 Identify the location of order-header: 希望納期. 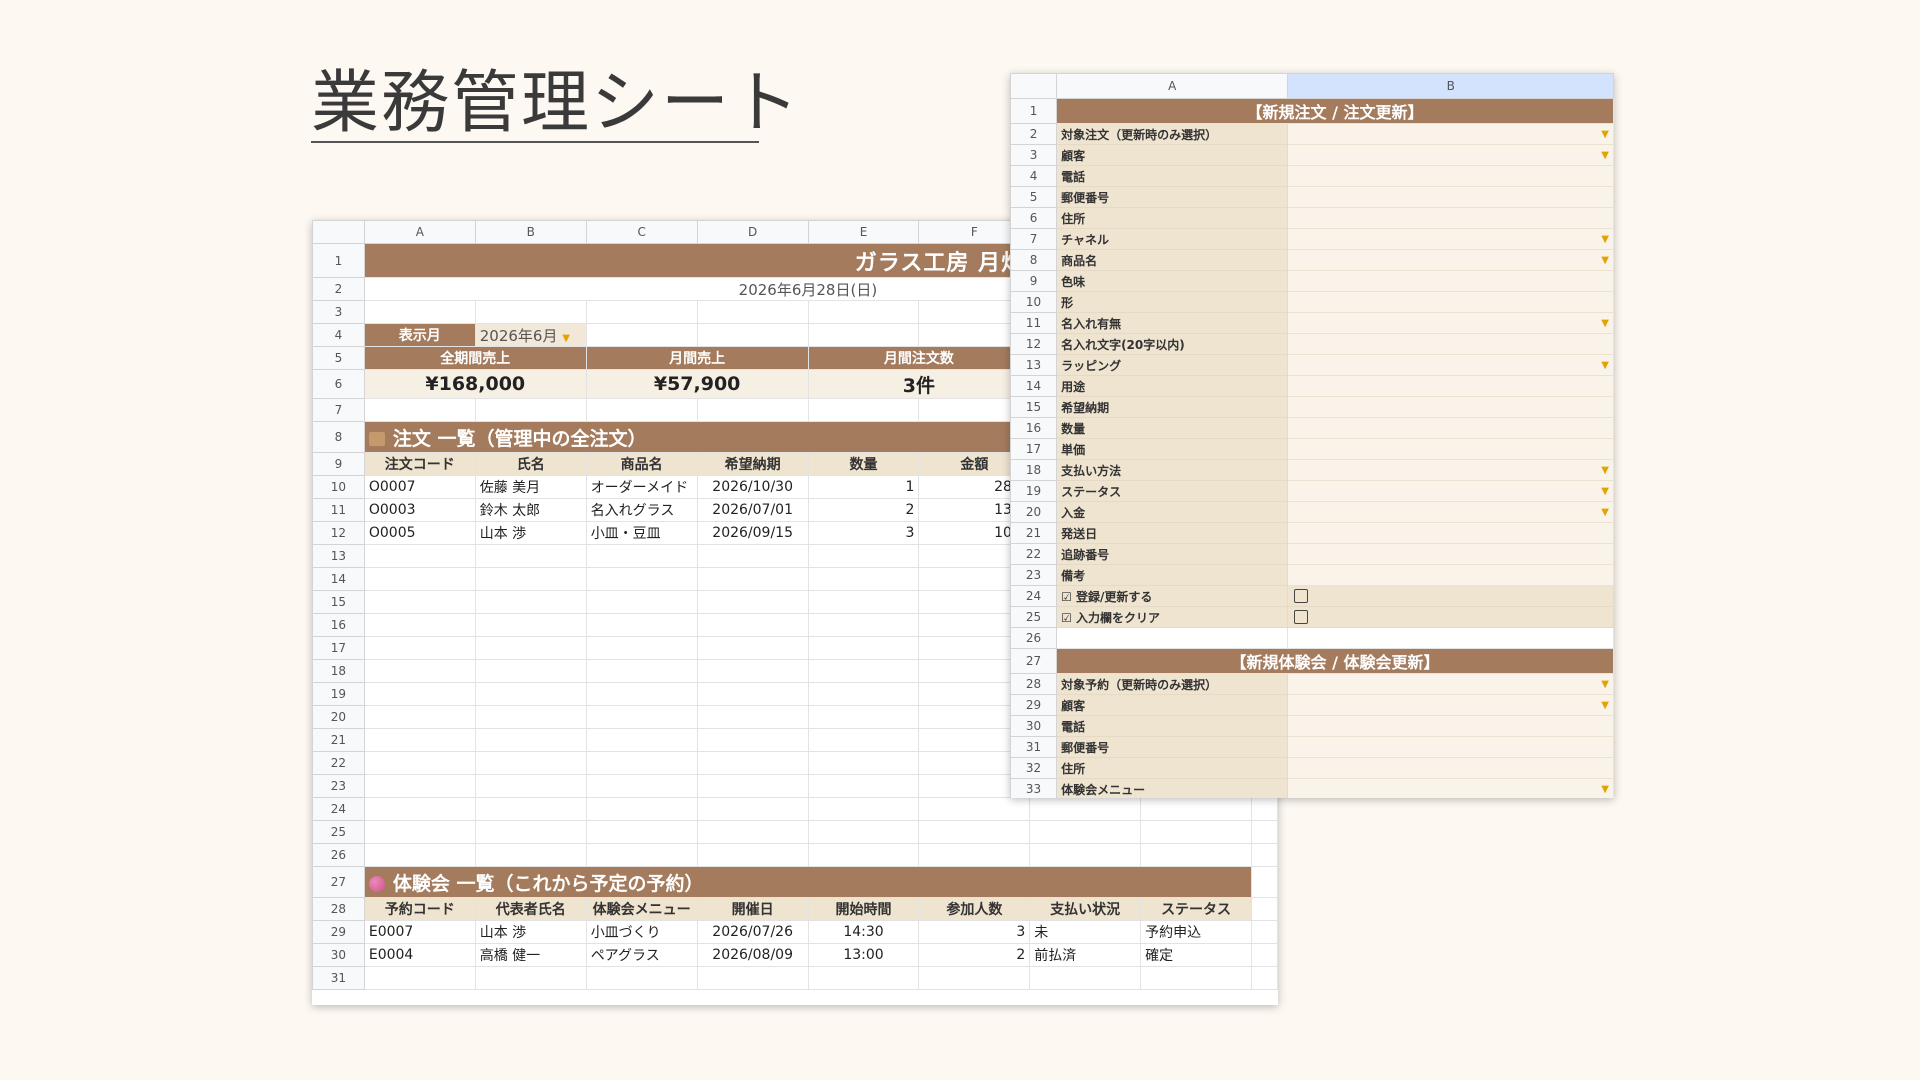
(752, 464).